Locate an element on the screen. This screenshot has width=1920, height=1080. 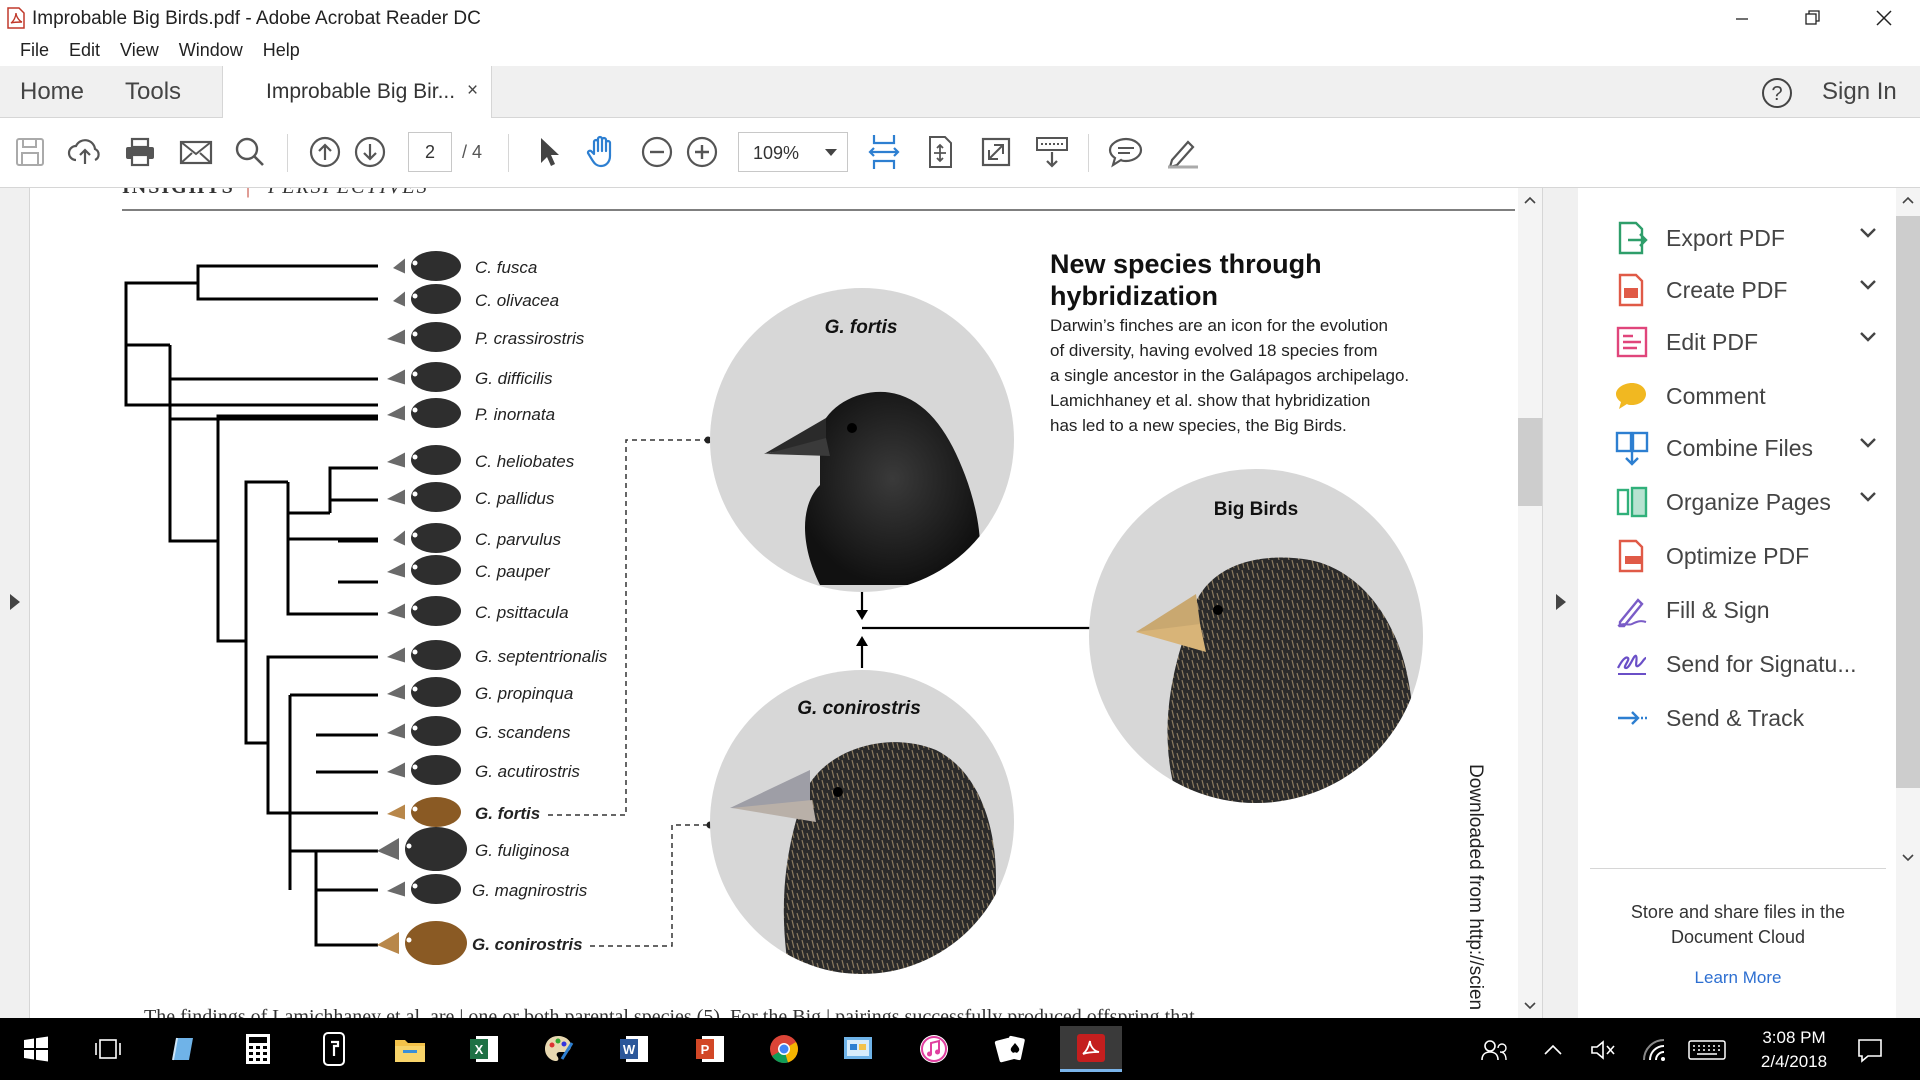
keyboard-icon is located at coordinates (1707, 1050).